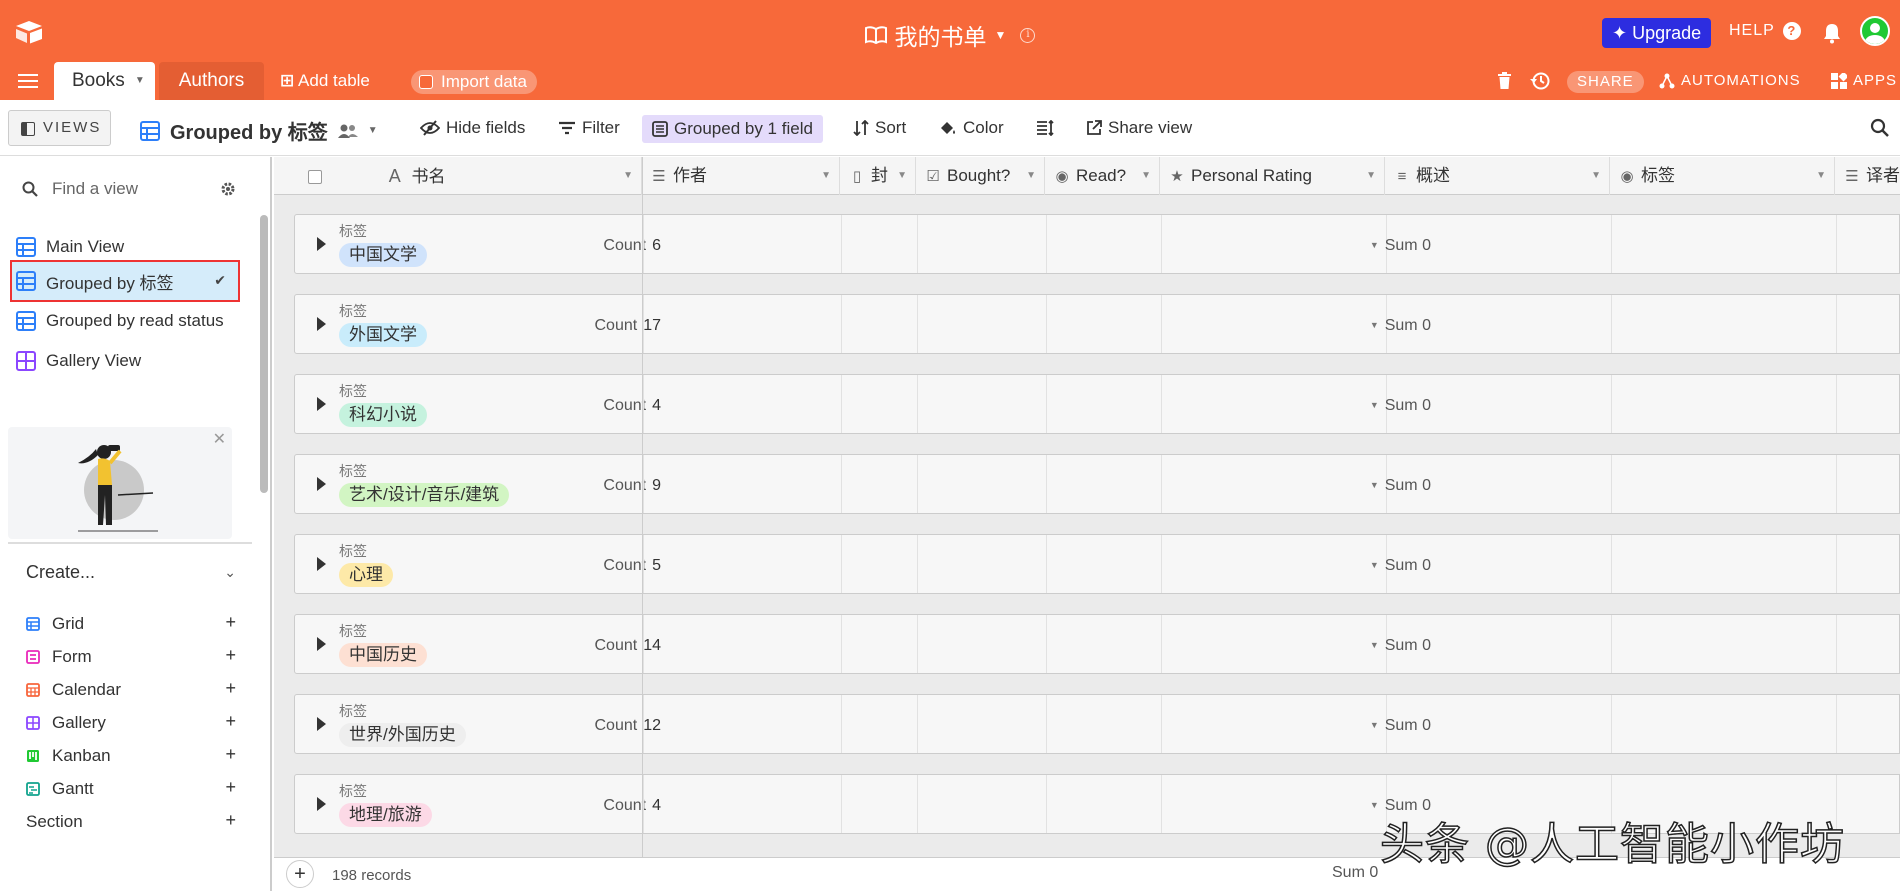 The height and width of the screenshot is (891, 1900). Describe the element at coordinates (1657, 33) in the screenshot. I see `upgrade-button: ✦ Upgrade` at that location.